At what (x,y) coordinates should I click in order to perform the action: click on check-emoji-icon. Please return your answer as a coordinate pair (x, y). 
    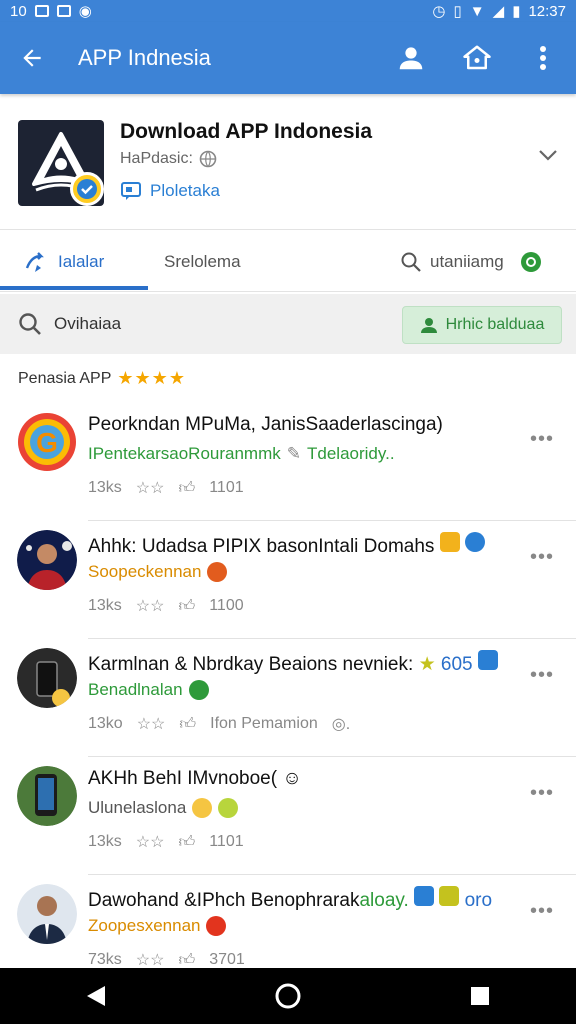
    Looking at the image, I should click on (449, 896).